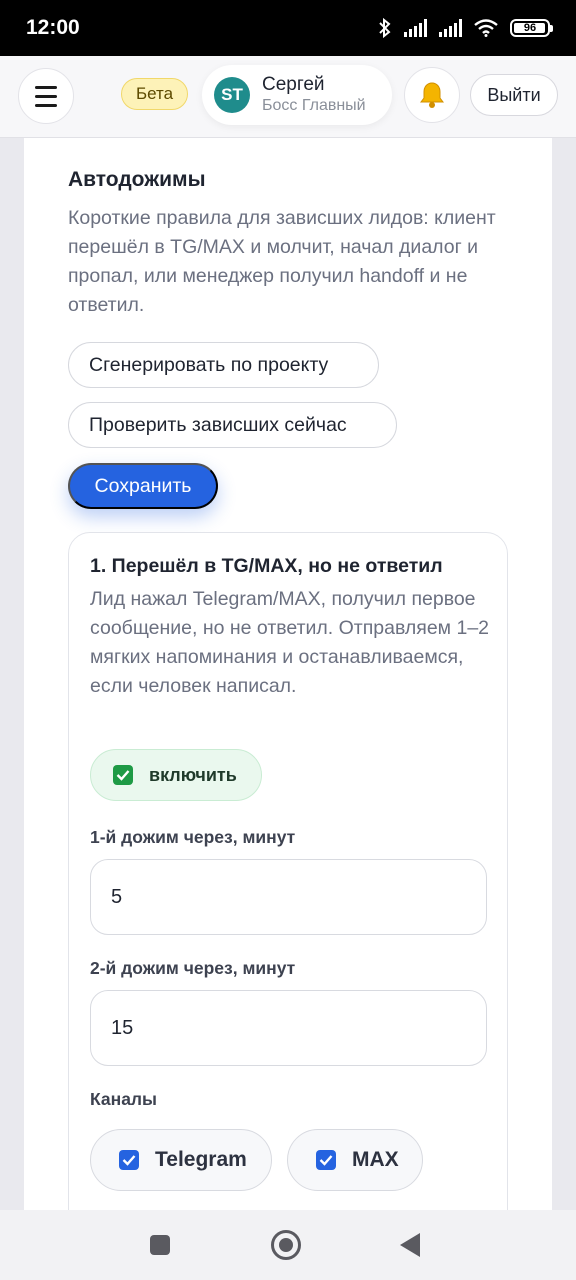  Describe the element at coordinates (193, 774) in the screenshot. I see `enable-label: включить` at that location.